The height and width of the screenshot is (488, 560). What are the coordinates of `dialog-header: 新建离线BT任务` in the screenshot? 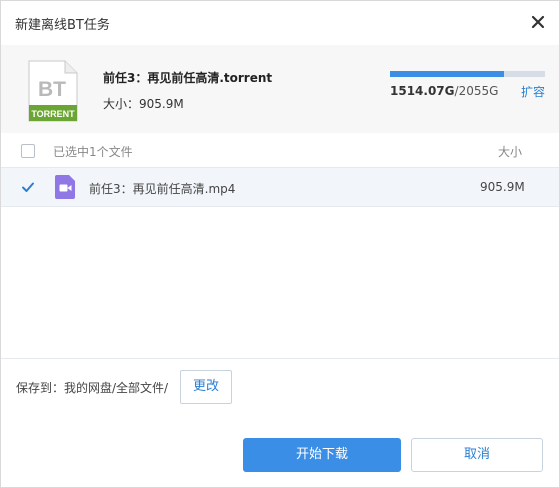 It's located at (280, 23).